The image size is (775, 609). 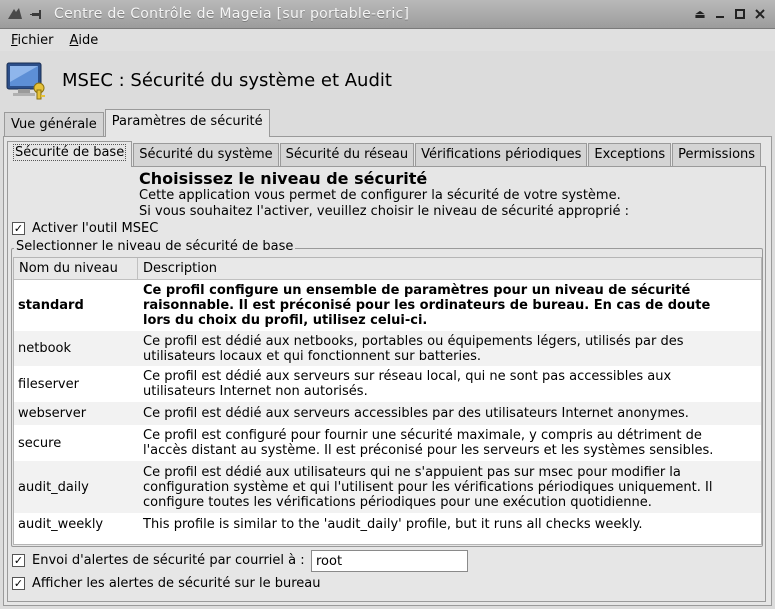 I want to click on close-icon, so click(x=760, y=14).